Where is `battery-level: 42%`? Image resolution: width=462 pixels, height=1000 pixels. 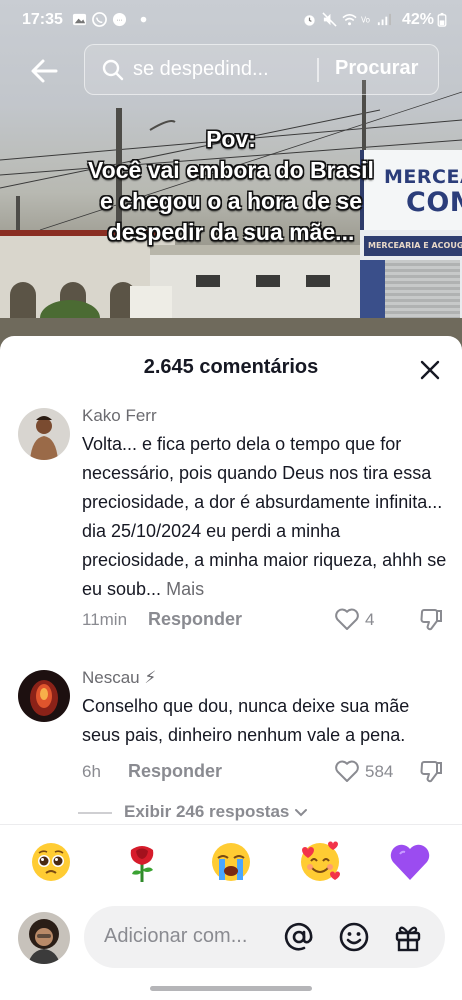
battery-level: 42% is located at coordinates (417, 19).